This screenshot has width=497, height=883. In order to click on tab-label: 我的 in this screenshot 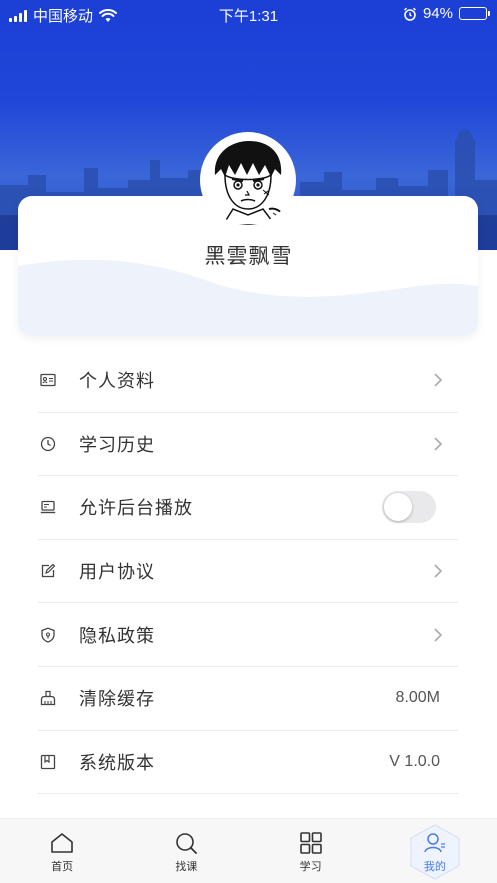, I will do `click(434, 867)`.